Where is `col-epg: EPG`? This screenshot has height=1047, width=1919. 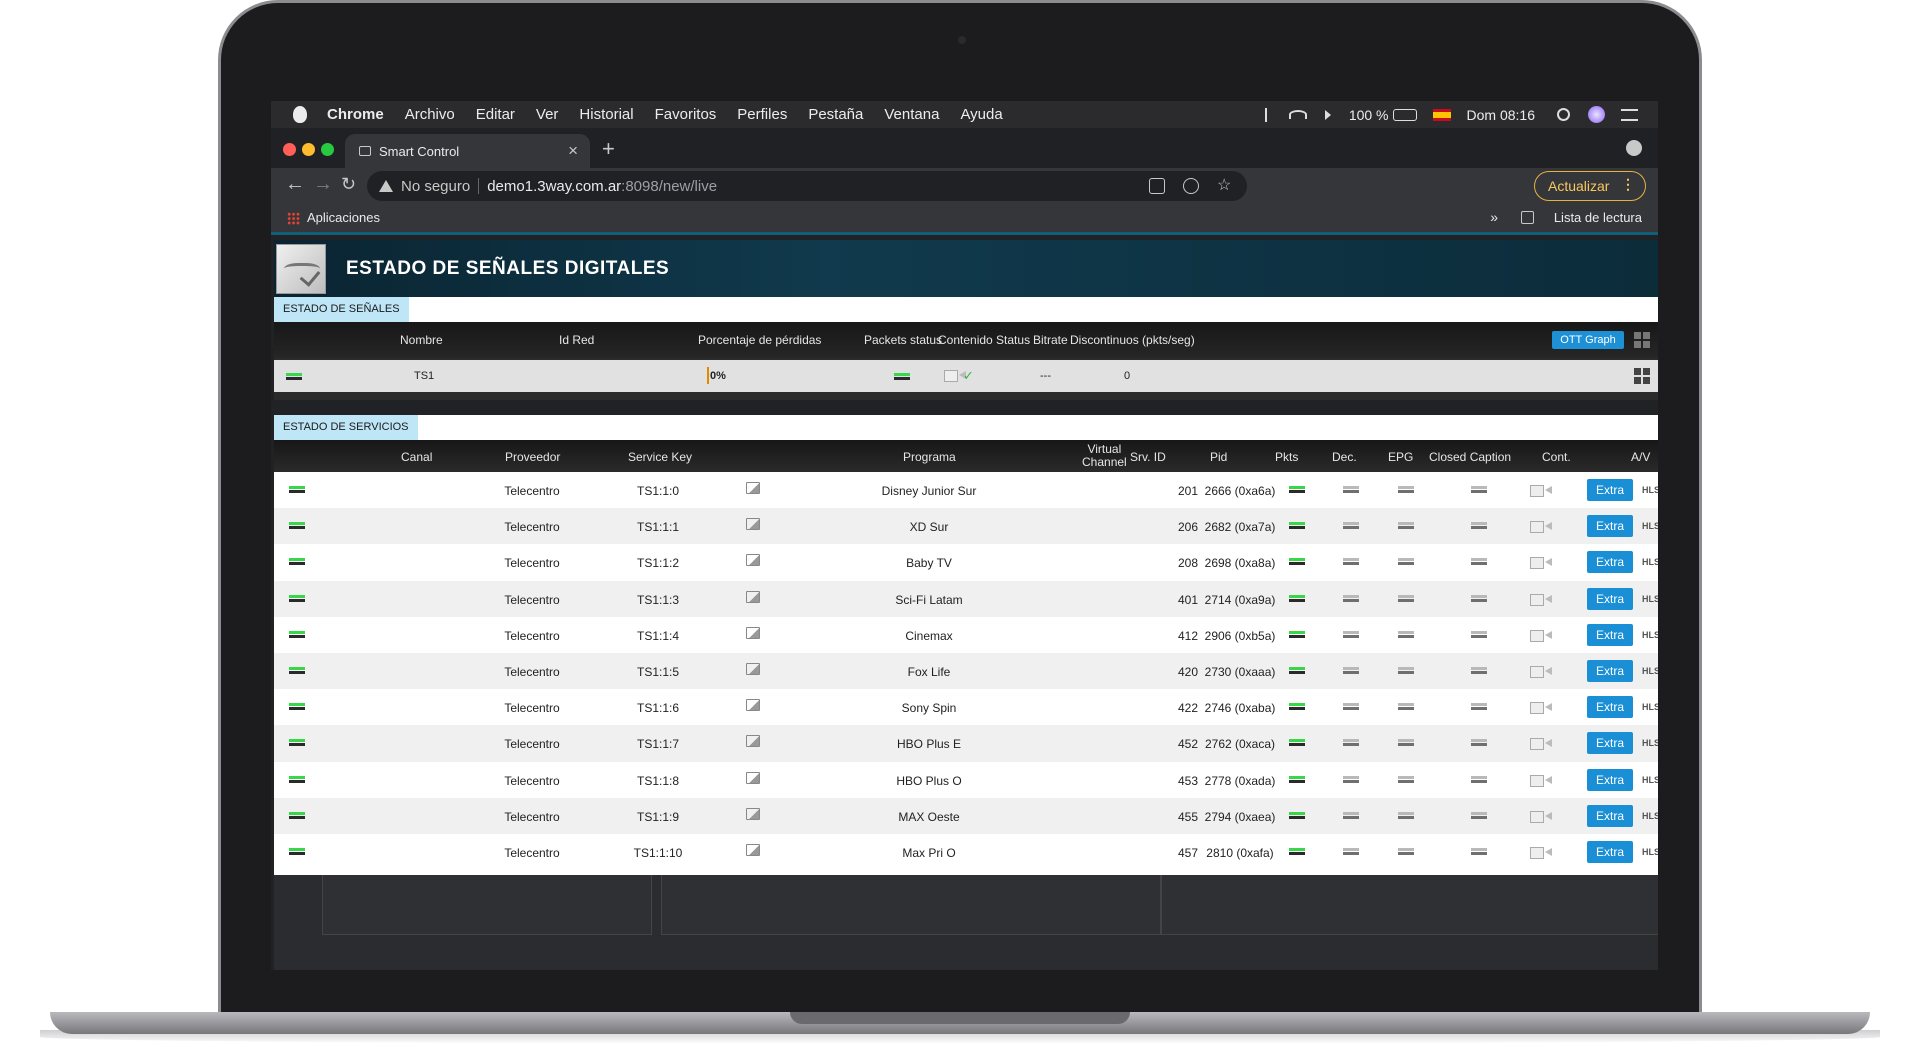 col-epg: EPG is located at coordinates (1400, 457).